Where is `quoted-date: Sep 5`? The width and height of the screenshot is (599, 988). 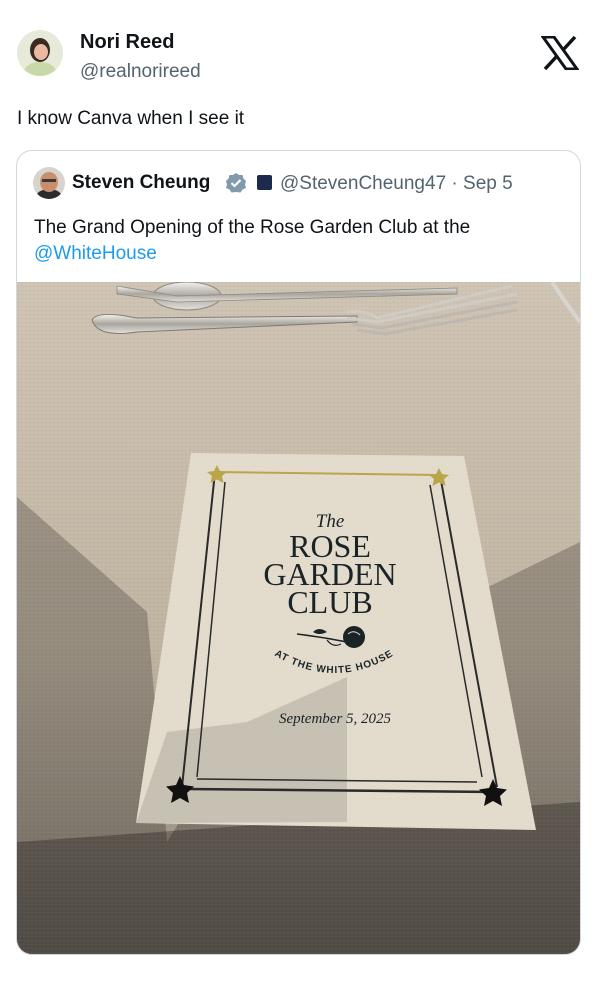
quoted-date: Sep 5 is located at coordinates (488, 183).